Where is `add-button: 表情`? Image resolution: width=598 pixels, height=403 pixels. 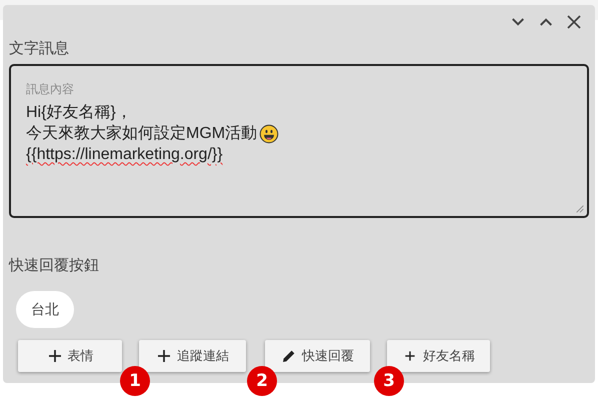 add-button: 表情 is located at coordinates (70, 356).